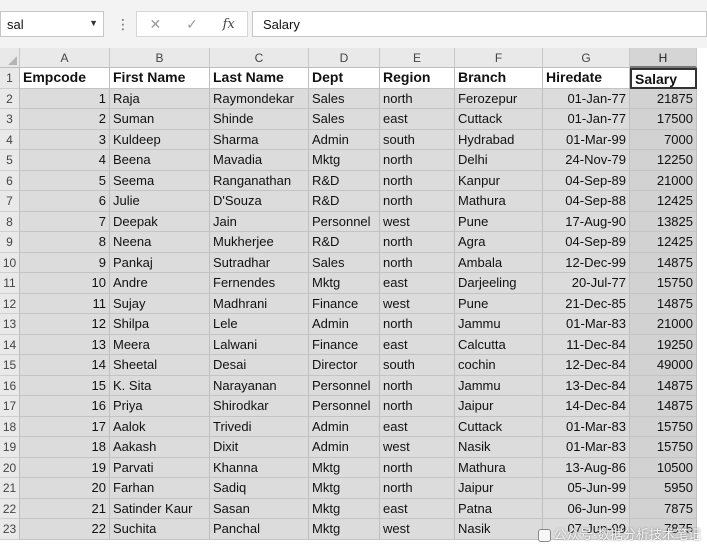 This screenshot has height=547, width=707. Describe the element at coordinates (160, 242) in the screenshot. I see `cell-b9: Neena` at that location.